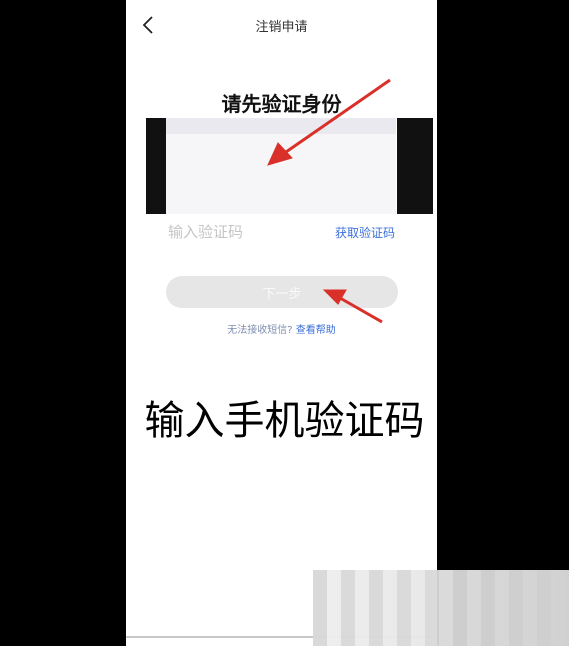 The width and height of the screenshot is (569, 646). What do you see at coordinates (281, 27) in the screenshot?
I see `page-title: 注销申请` at bounding box center [281, 27].